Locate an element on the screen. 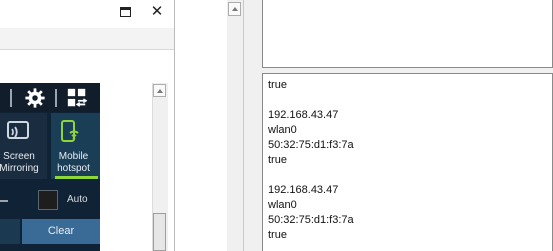 Image resolution: width=553 pixels, height=251 pixels. left-button is located at coordinates (10, 231).